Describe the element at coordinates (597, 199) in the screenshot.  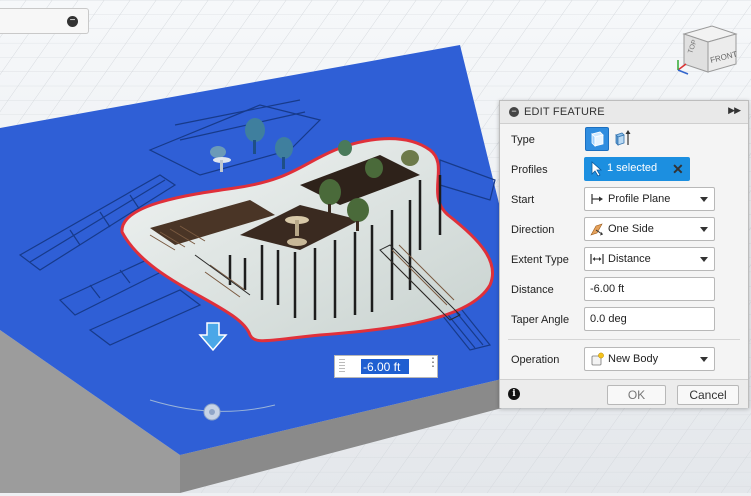
I see `profile-plane-icon` at that location.